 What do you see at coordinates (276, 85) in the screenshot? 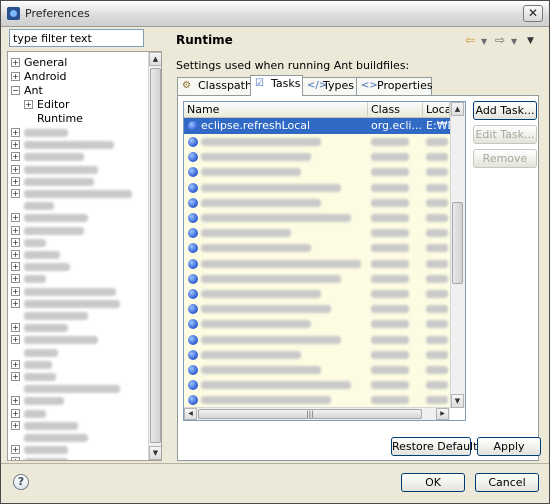
I see `tab-tasks: ☑ Tasks` at bounding box center [276, 85].